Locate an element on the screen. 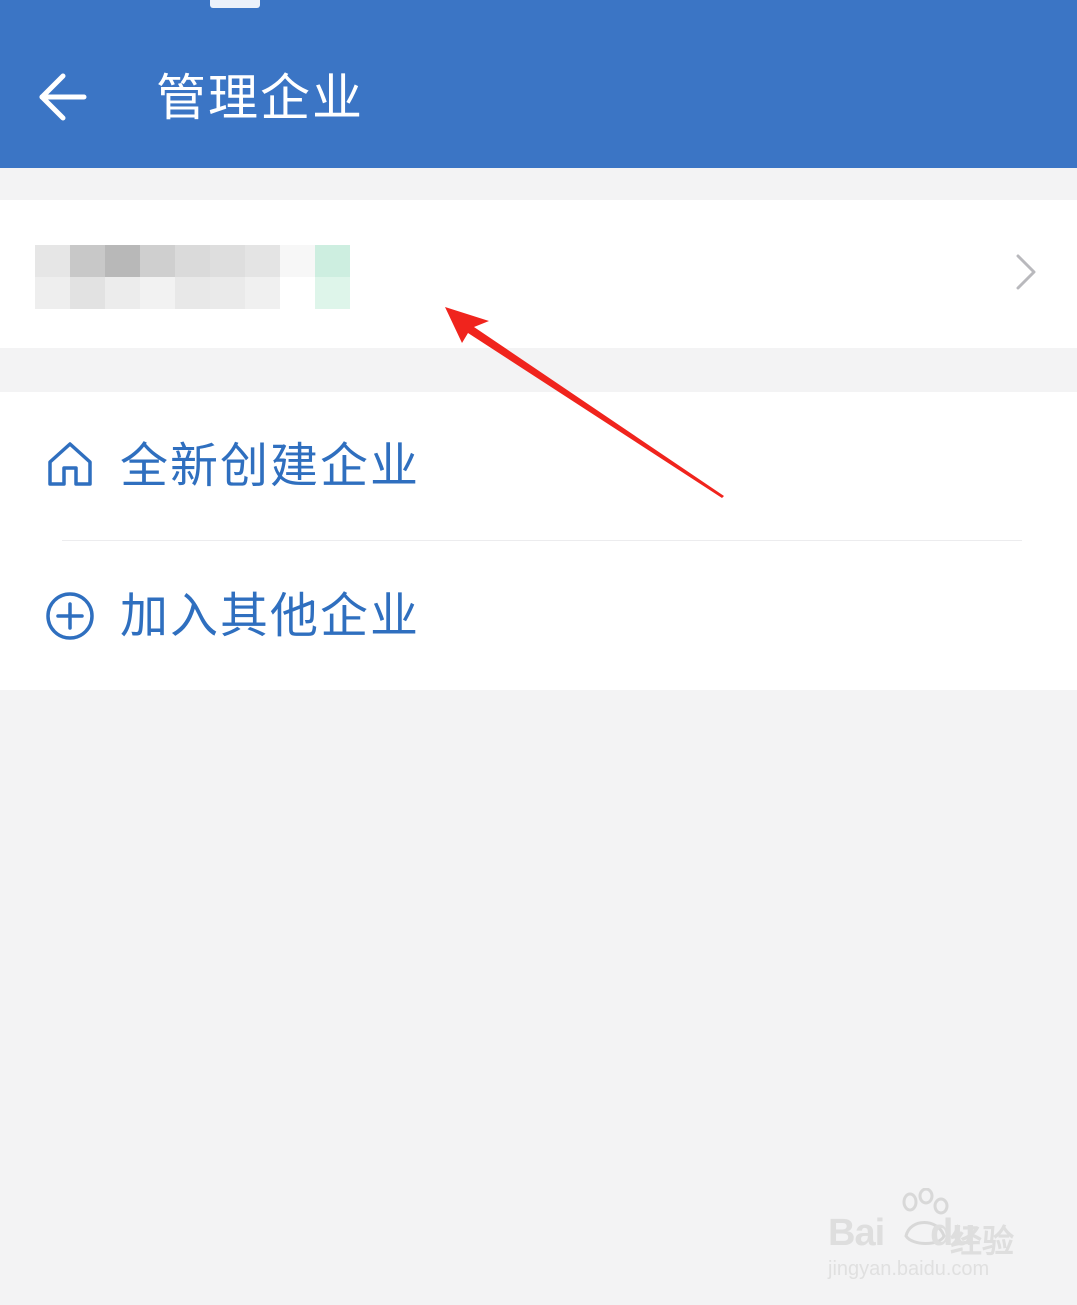  baidu-jingyan-watermark: Bai du 经验 jingyan.baidu.com is located at coordinates (926, 1236).